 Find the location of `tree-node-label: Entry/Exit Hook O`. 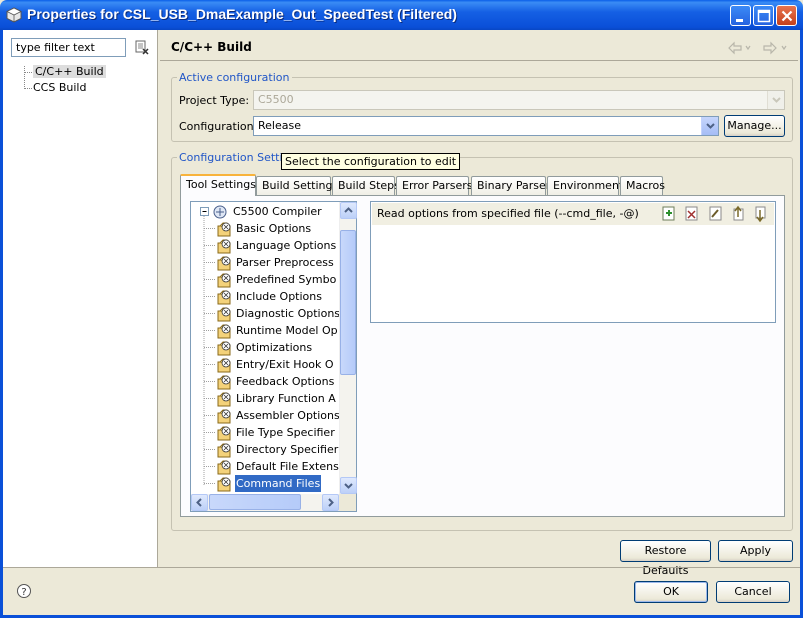

tree-node-label: Entry/Exit Hook O is located at coordinates (285, 364).